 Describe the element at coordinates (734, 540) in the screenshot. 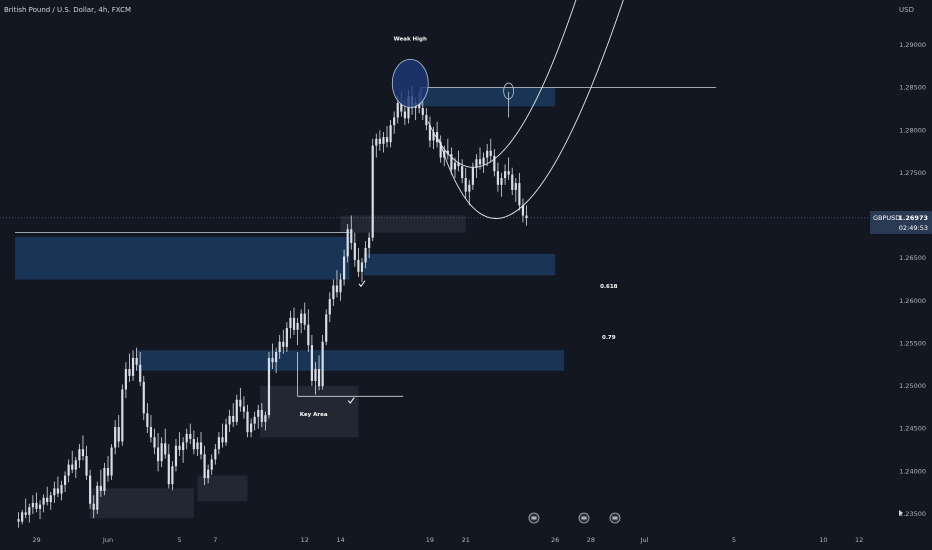

I see `x-tick-label-11: 5` at that location.